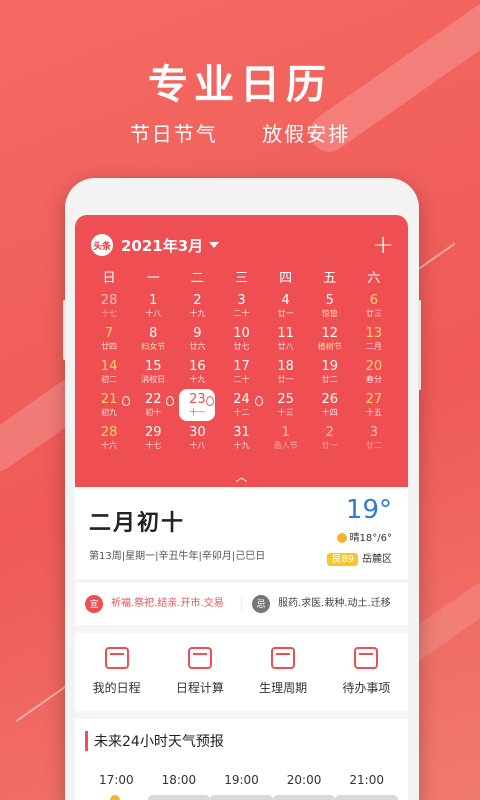 This screenshot has height=800, width=480. What do you see at coordinates (102, 245) in the screenshot?
I see `toutiao-logo-icon: 头条` at bounding box center [102, 245].